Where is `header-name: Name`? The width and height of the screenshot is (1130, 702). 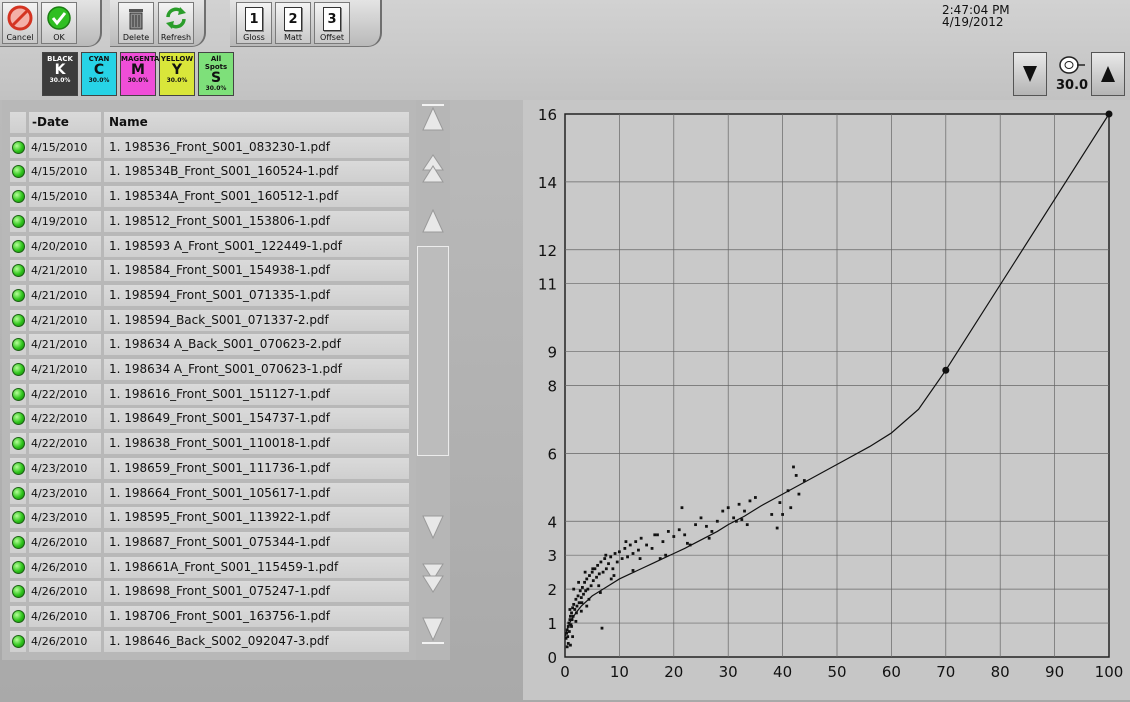
header-name: Name is located at coordinates (256, 122).